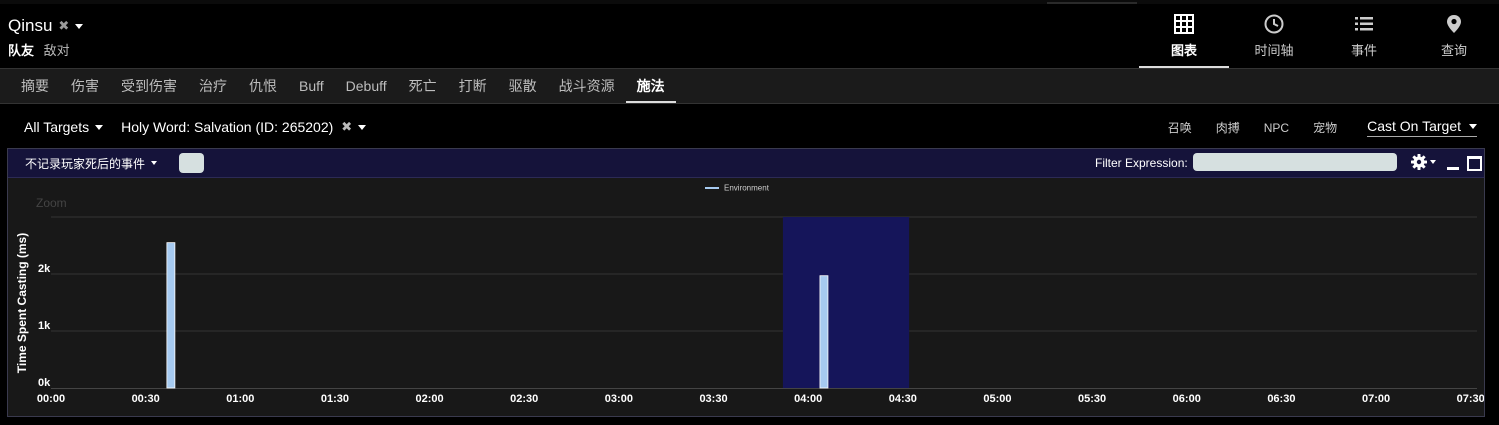 Image resolution: width=1499 pixels, height=425 pixels. Describe the element at coordinates (1187, 399) in the screenshot. I see `x-tick-12: 06:00` at that location.